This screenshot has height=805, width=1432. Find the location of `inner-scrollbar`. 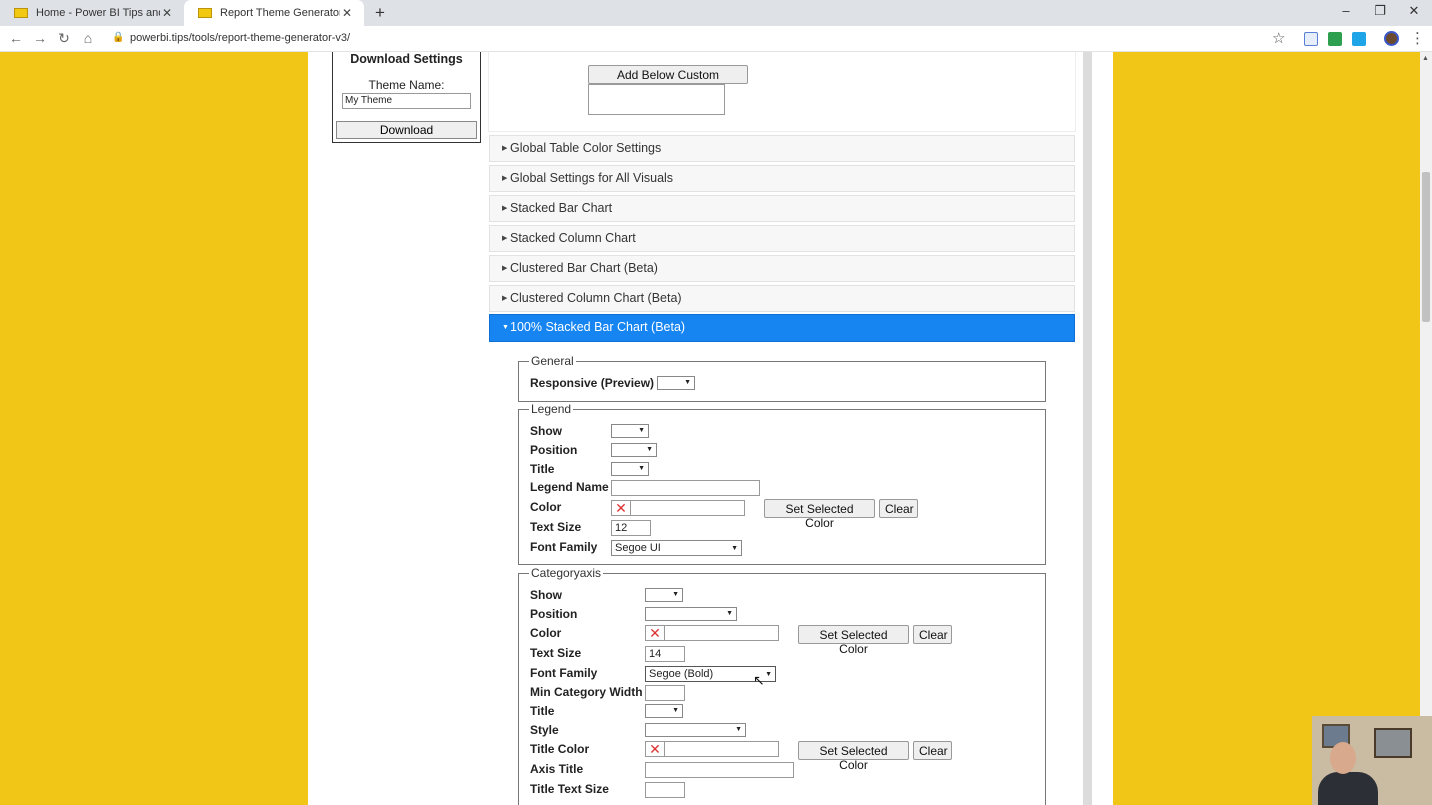

inner-scrollbar is located at coordinates (1087, 428).